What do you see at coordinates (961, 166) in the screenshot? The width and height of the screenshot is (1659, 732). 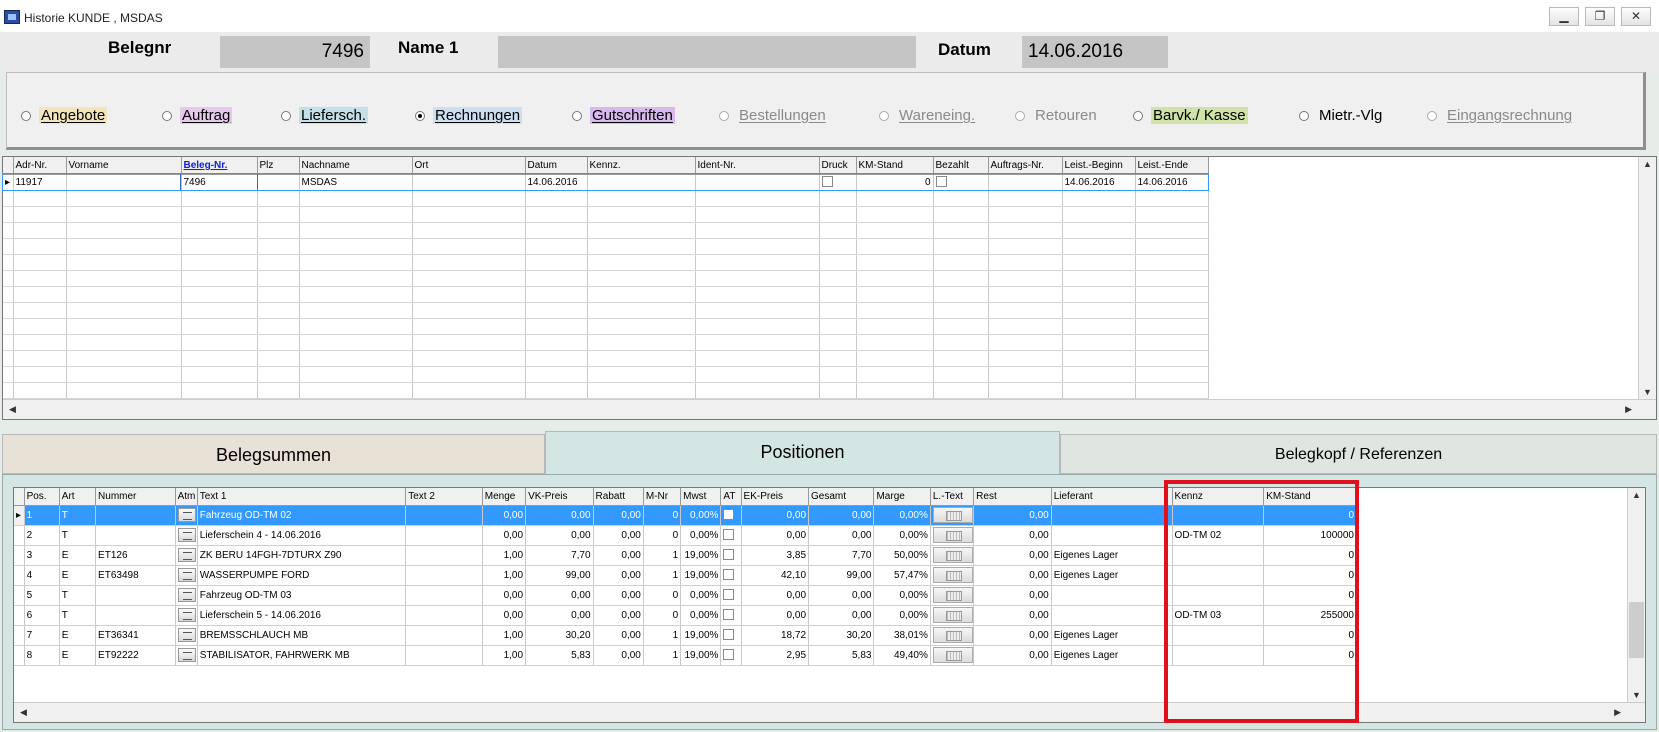 I see `column-header: Bezahlt` at bounding box center [961, 166].